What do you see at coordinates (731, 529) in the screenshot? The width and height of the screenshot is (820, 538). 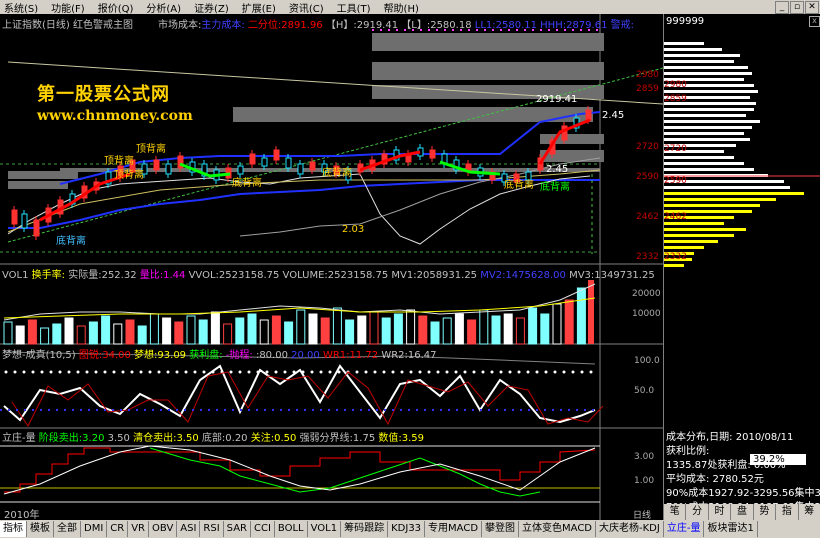 I see `indicator-tab-20: 板块雷达1` at bounding box center [731, 529].